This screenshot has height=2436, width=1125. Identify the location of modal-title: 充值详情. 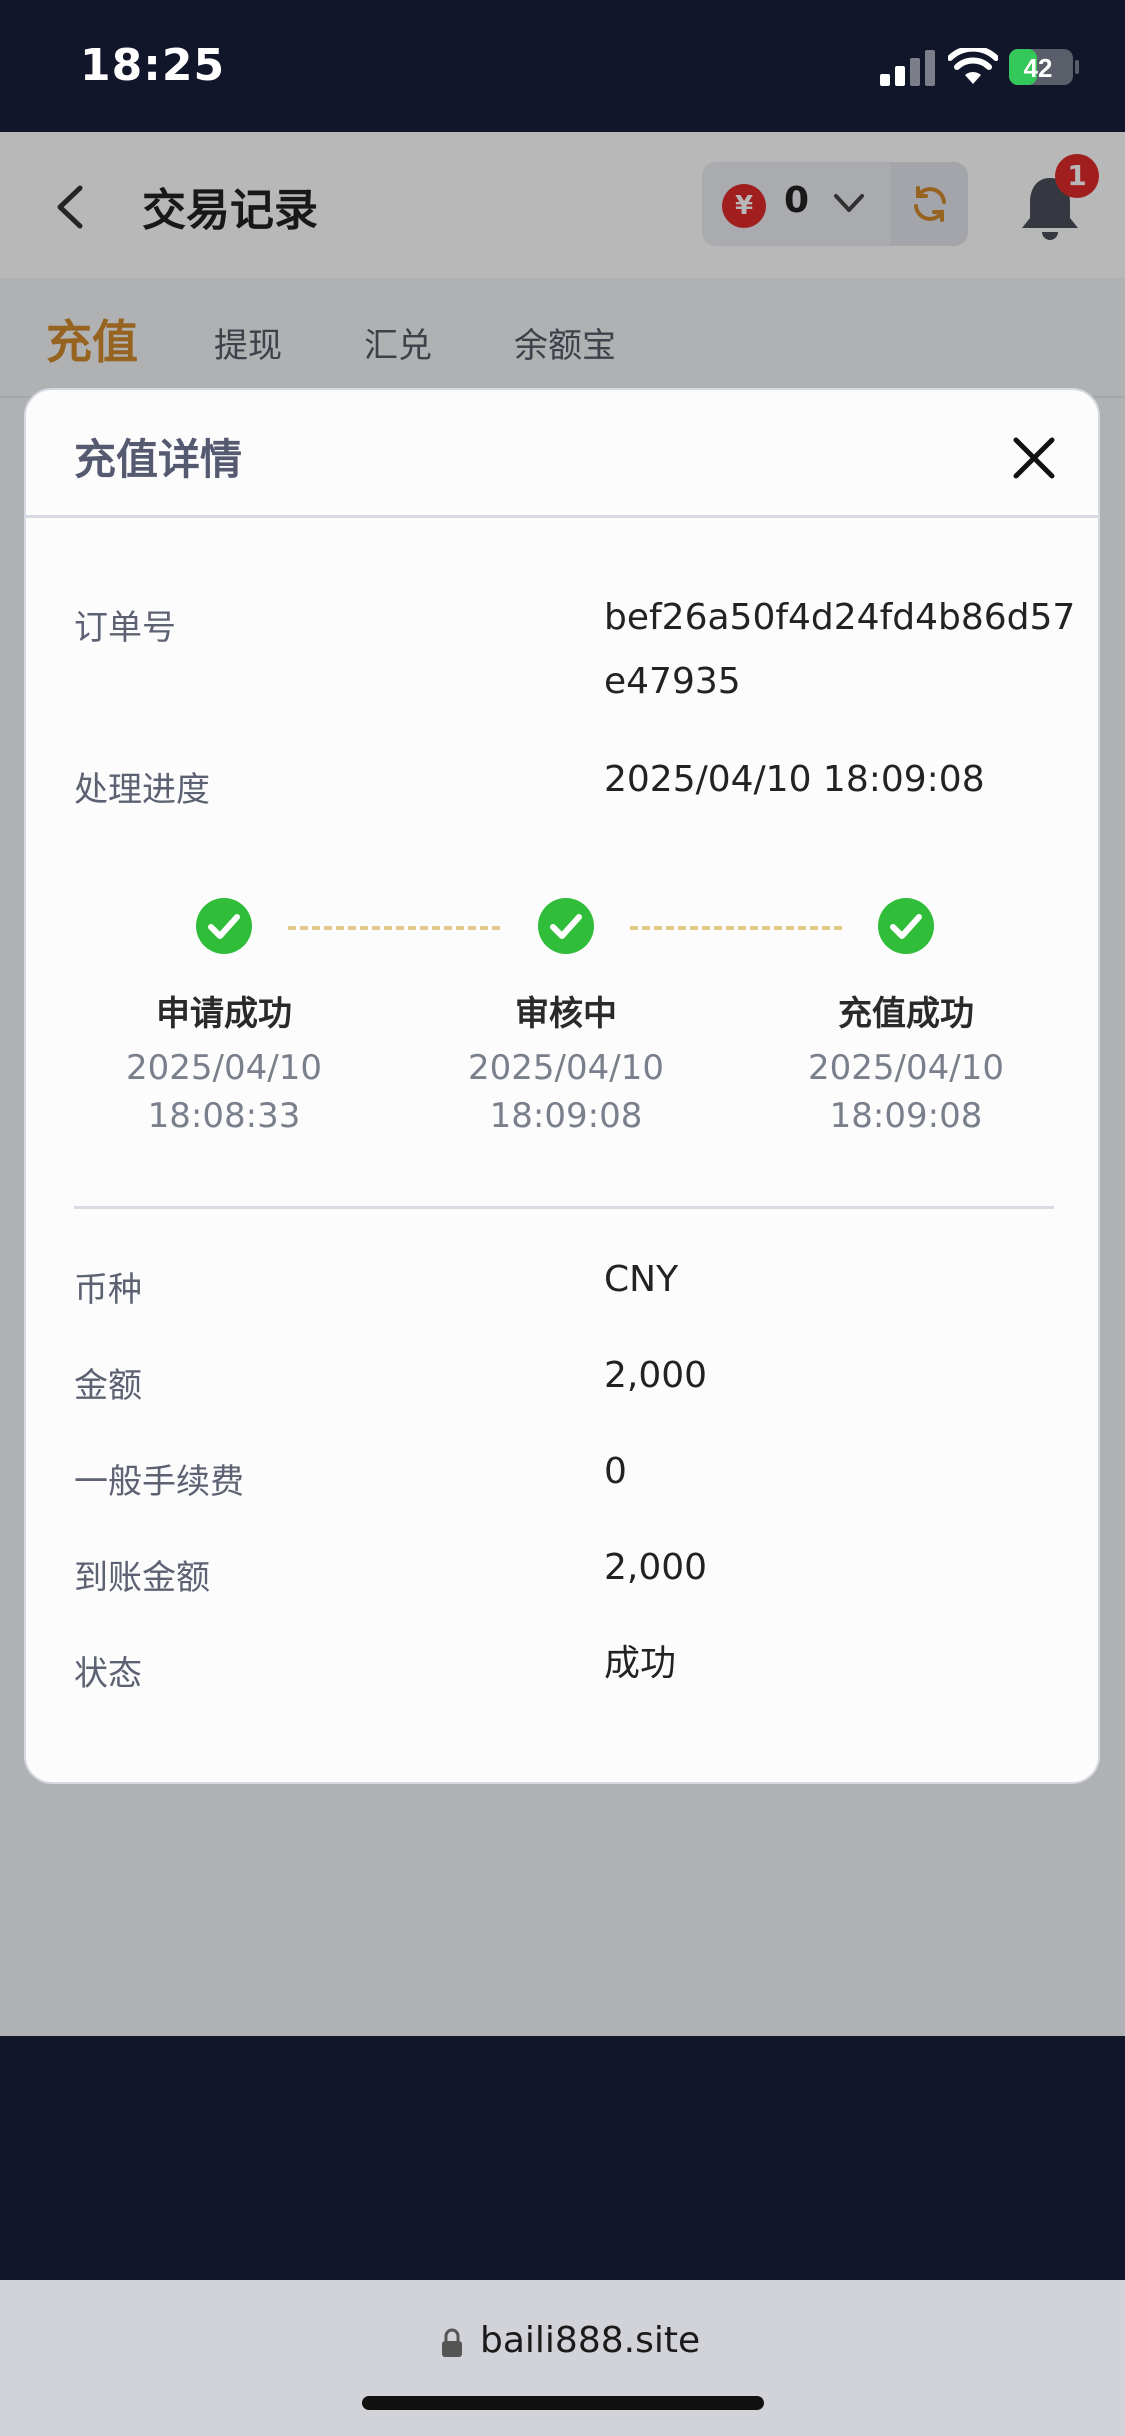
(158, 459).